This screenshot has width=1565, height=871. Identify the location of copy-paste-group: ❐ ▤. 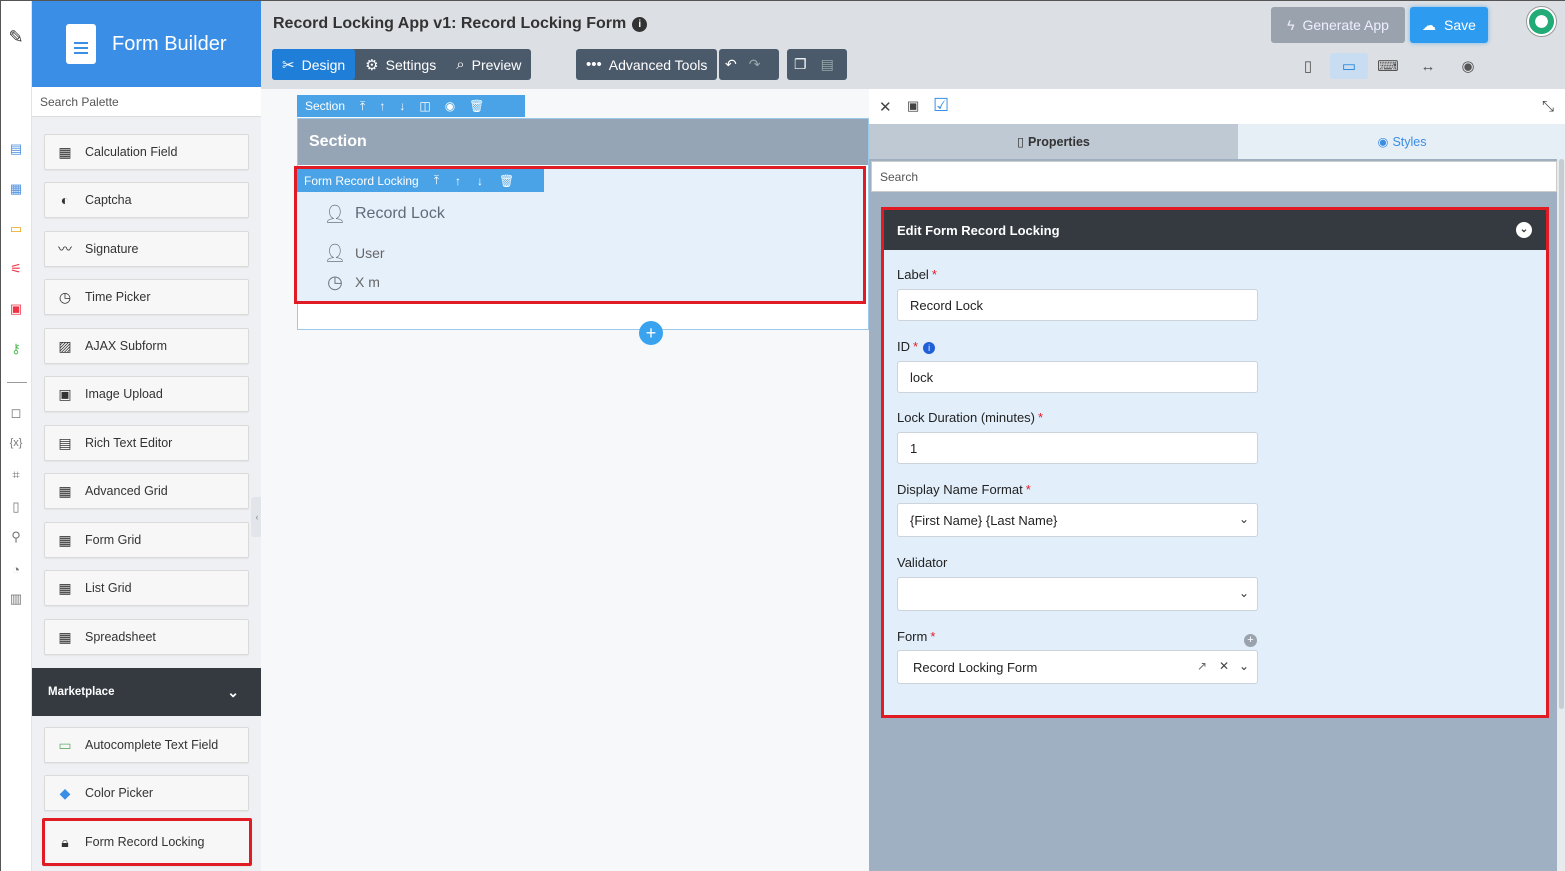
(817, 64).